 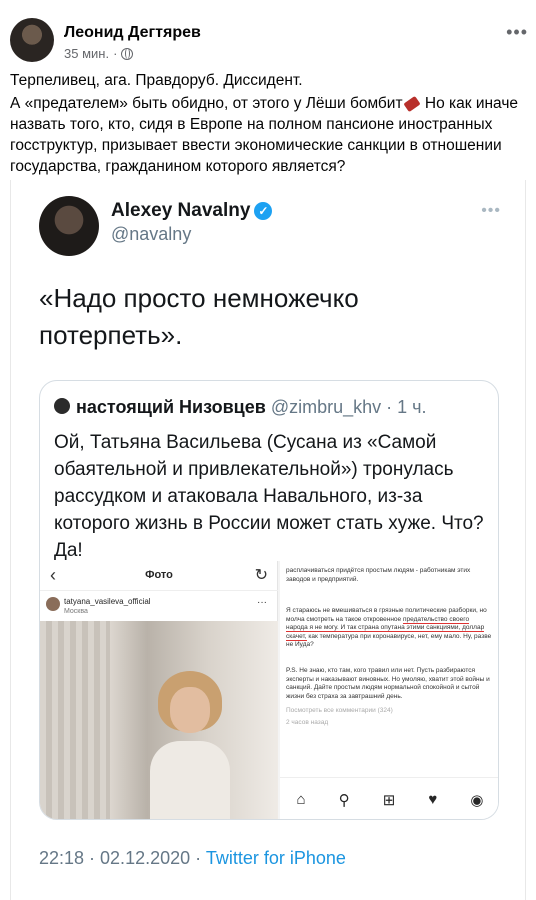 I want to click on tweet-text: «Надо просто немножечко потерпеть»., so click(x=199, y=316).